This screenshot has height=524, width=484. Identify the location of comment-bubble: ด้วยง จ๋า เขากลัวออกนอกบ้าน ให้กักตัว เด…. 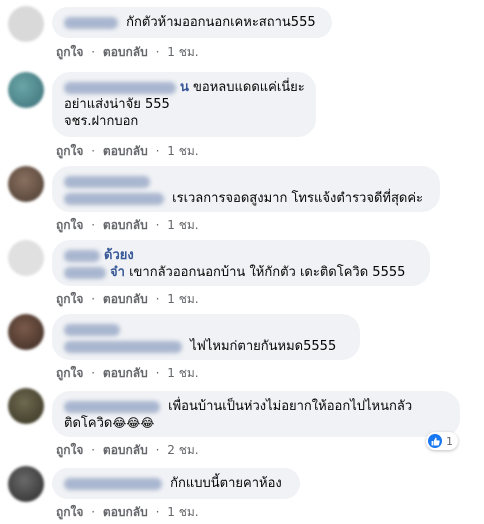
(241, 263).